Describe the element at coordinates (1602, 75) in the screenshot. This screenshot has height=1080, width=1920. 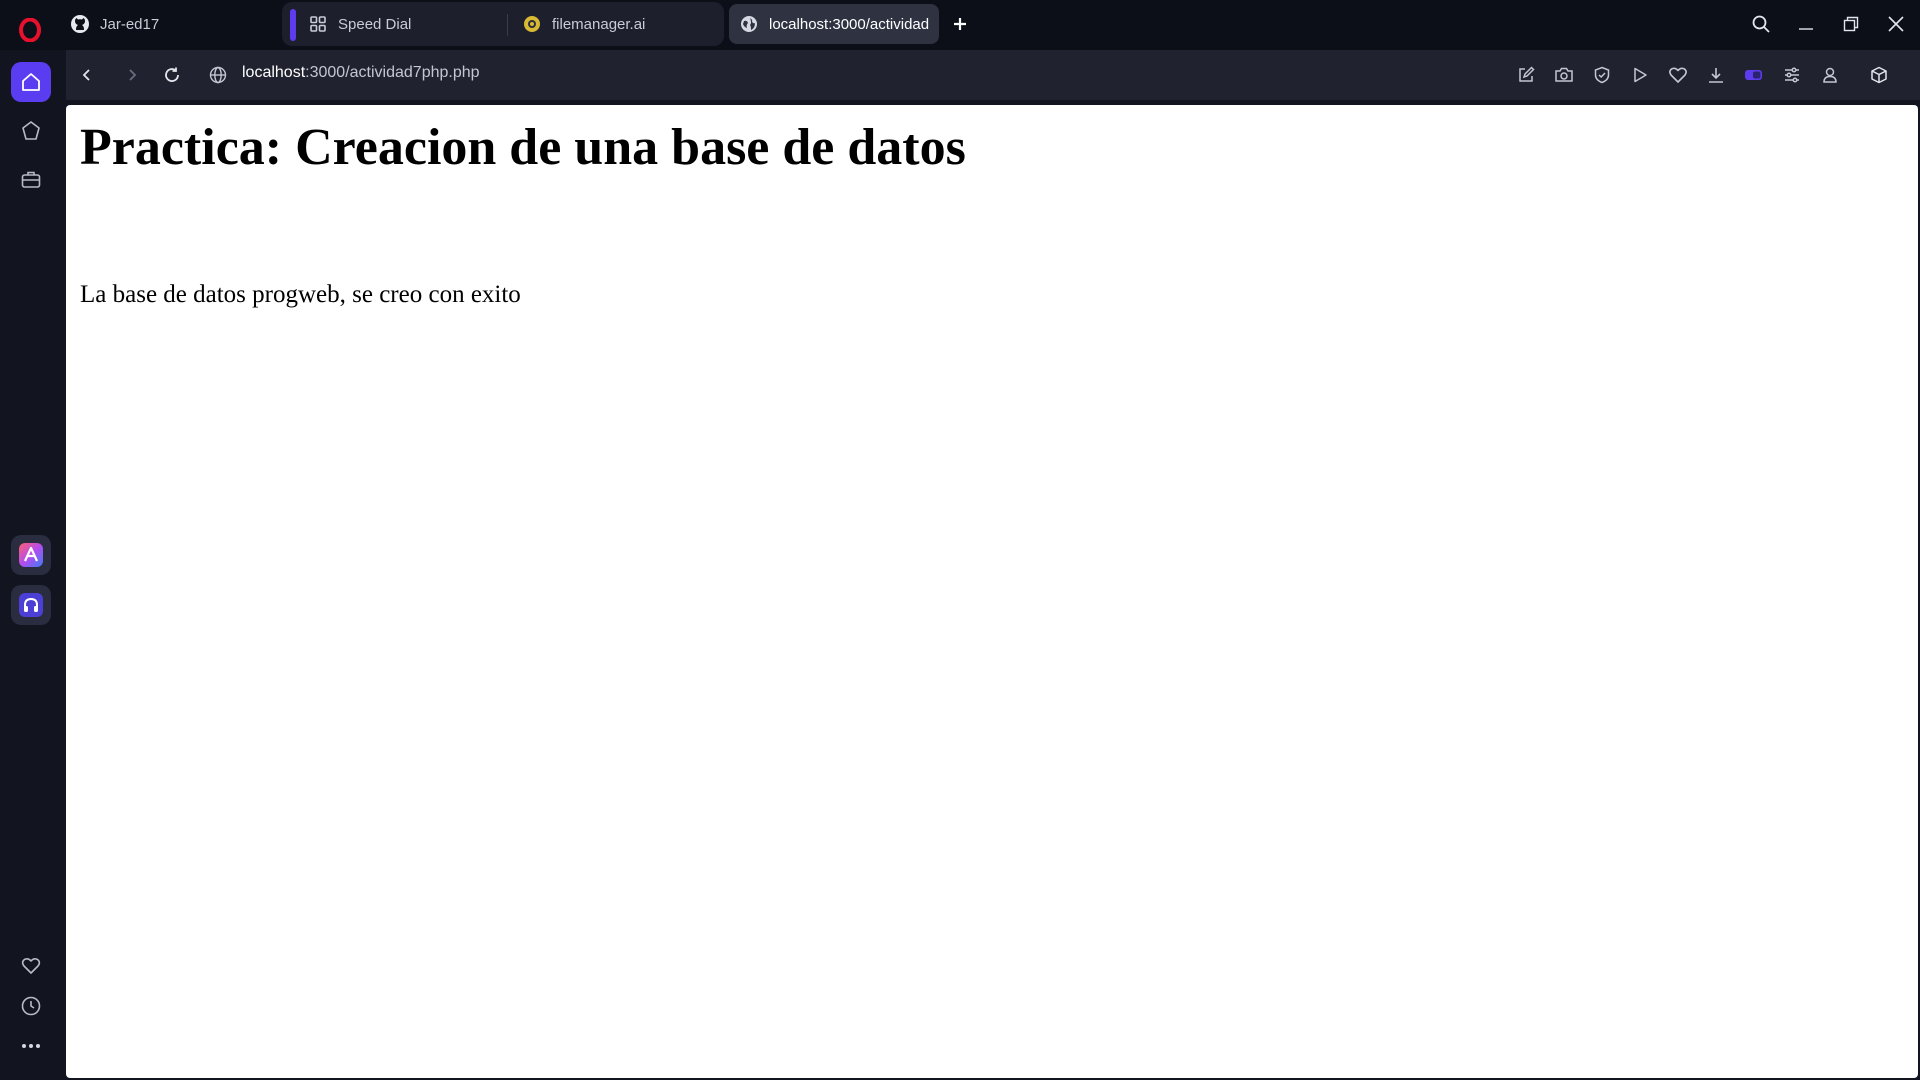
I see `adblock-shield-icon` at that location.